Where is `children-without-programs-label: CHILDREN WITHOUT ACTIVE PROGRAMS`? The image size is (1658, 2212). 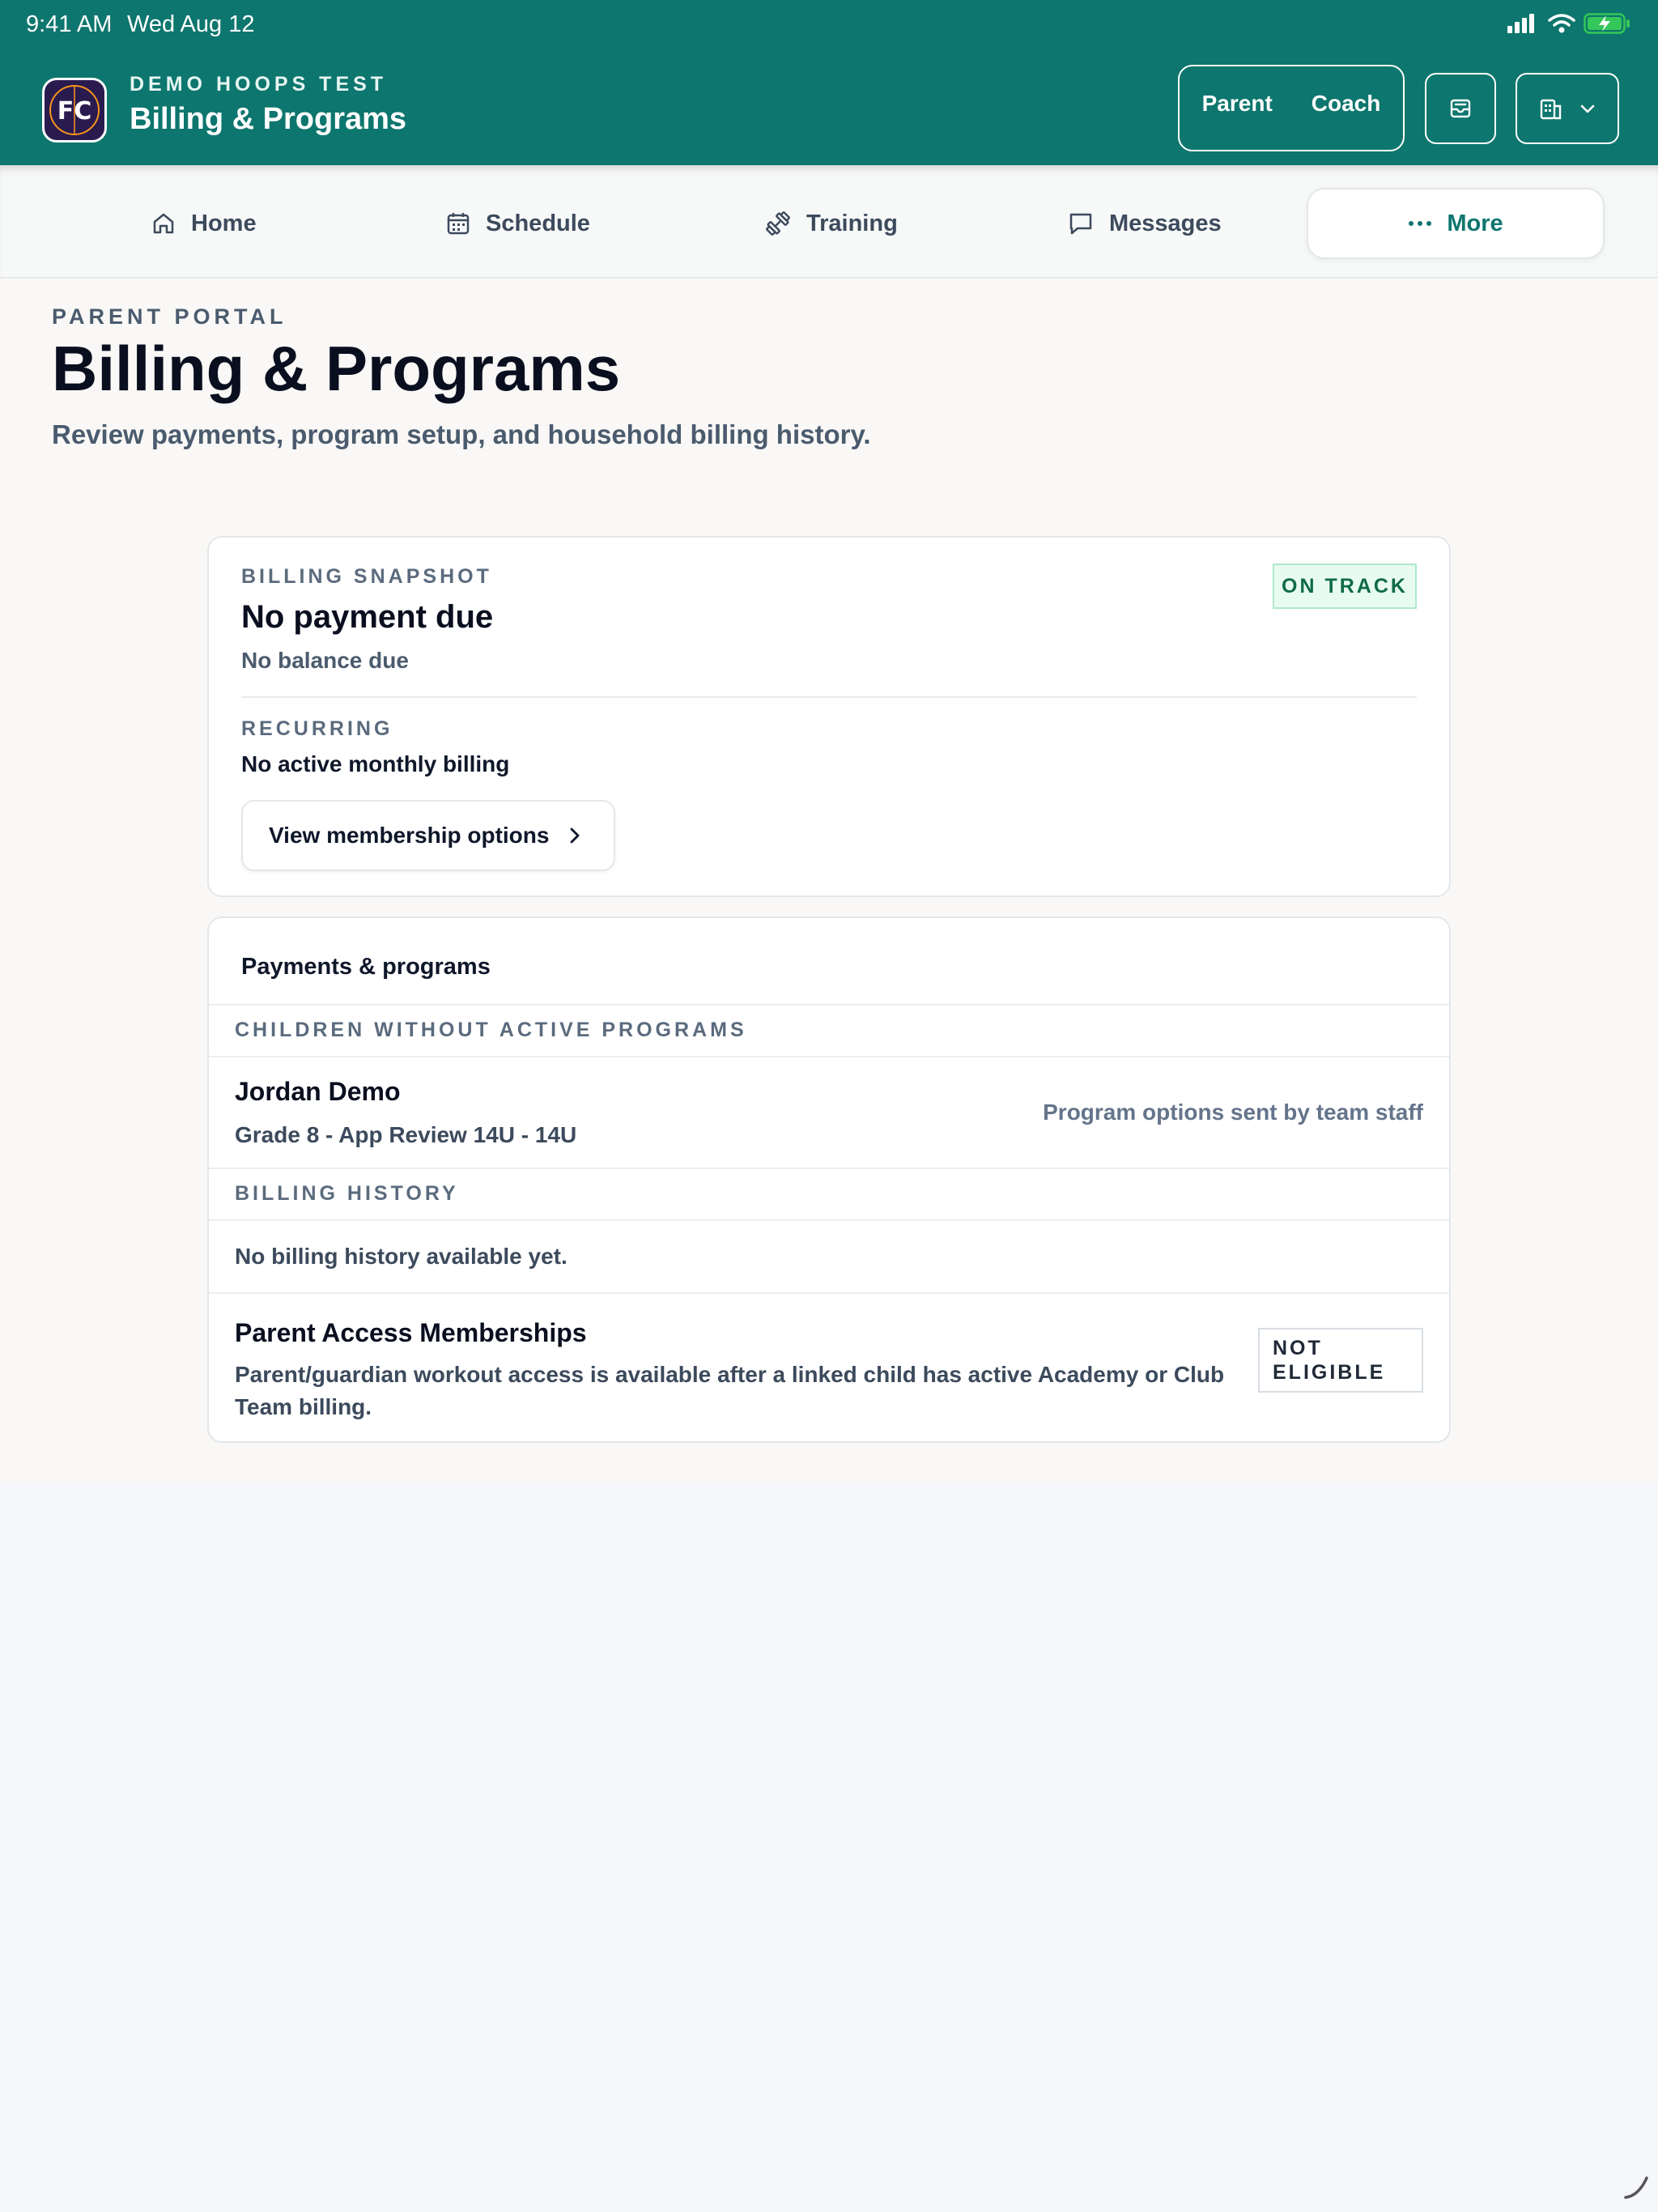 children-without-programs-label: CHILDREN WITHOUT ACTIVE PROGRAMS is located at coordinates (491, 1030).